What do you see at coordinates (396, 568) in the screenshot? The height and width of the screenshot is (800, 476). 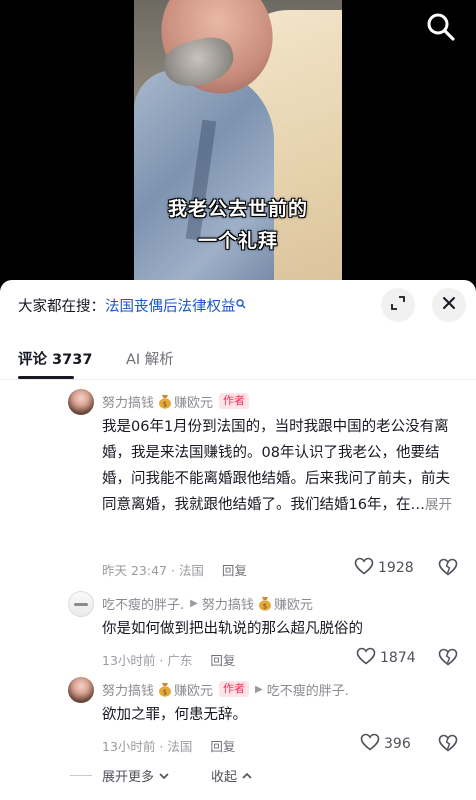 I see `like-count: 1928` at bounding box center [396, 568].